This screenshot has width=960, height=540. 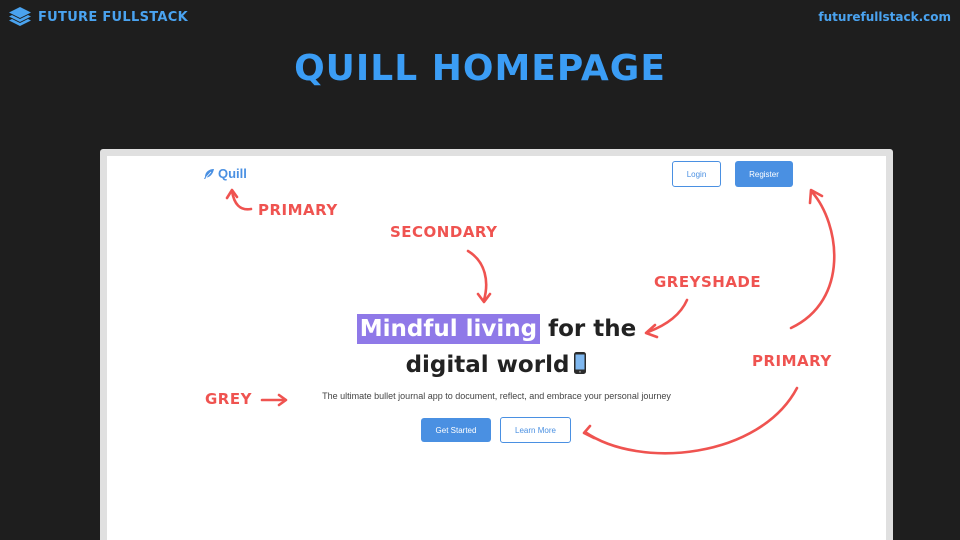 I want to click on quill-logo: Quill, so click(x=225, y=173).